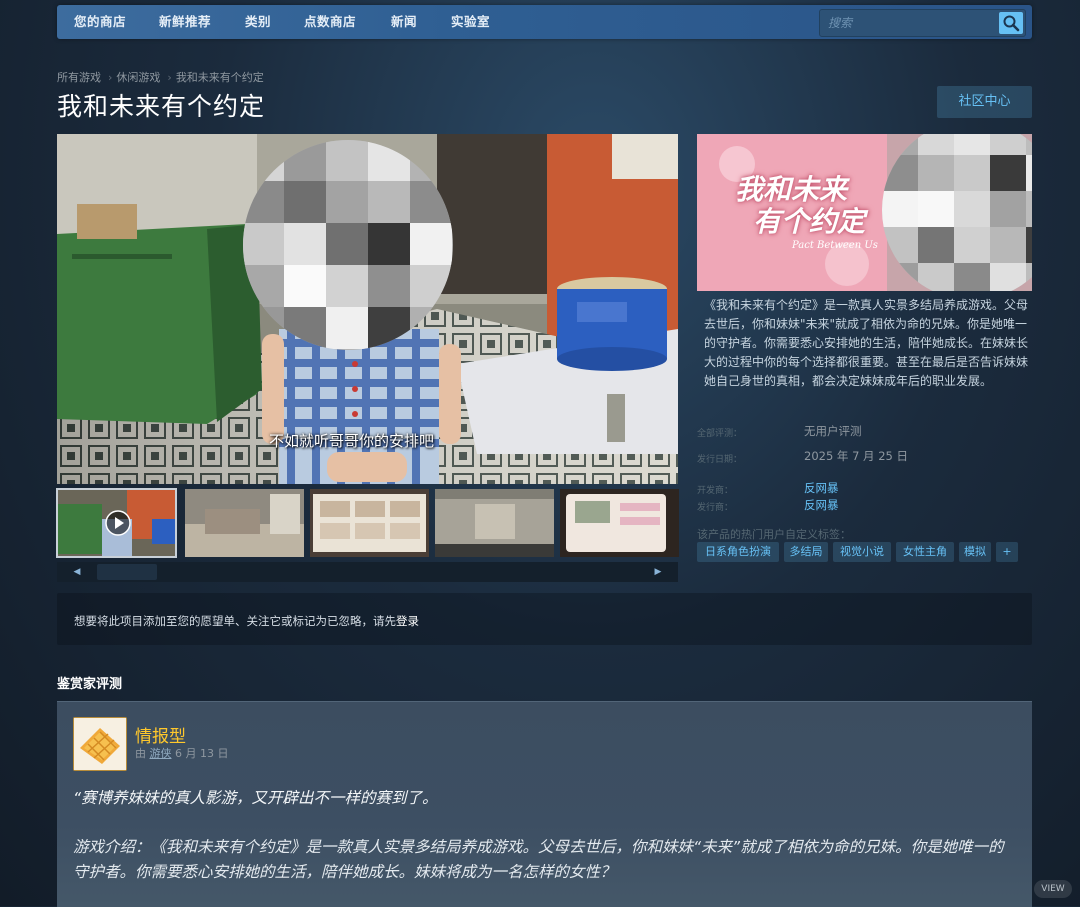  What do you see at coordinates (470, 22) in the screenshot?
I see `nav-tab-labs: 实验室` at bounding box center [470, 22].